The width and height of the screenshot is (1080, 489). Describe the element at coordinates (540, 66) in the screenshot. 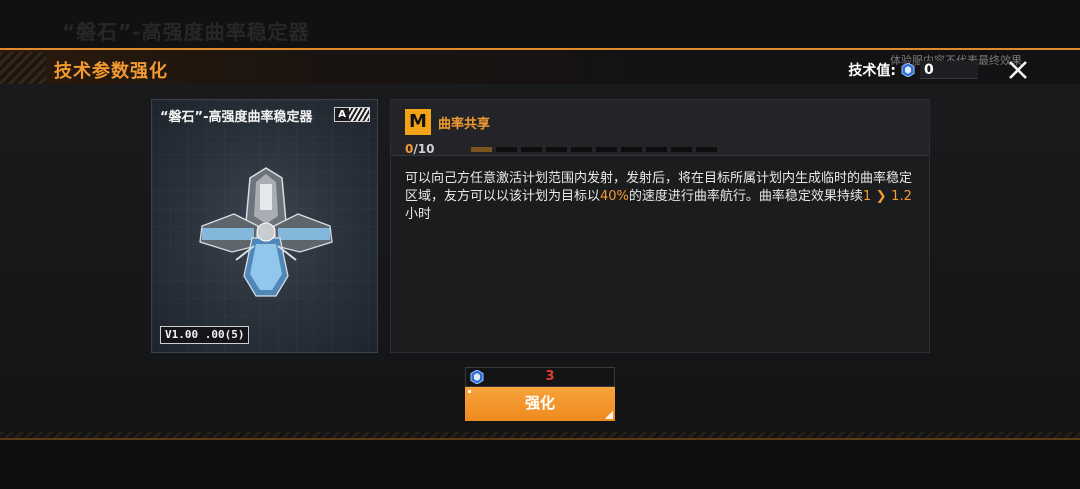

I see `panel-header: 技术参数强化 体验服内容不代表最终效果 技术值: 0` at that location.